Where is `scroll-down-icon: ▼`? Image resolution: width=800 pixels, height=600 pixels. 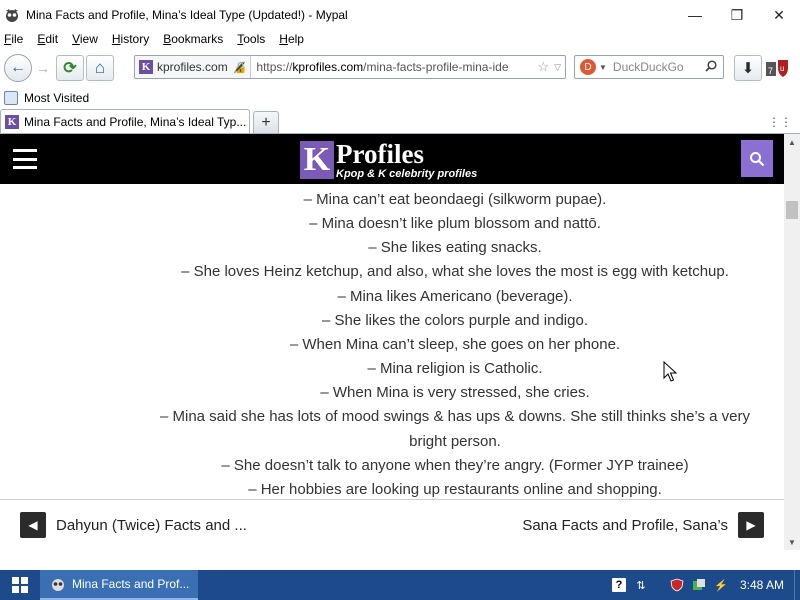 scroll-down-icon: ▼ is located at coordinates (792, 542).